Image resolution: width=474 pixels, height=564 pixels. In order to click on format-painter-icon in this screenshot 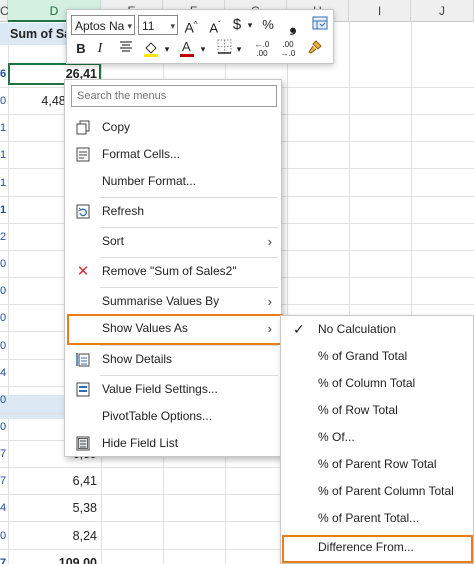, I will do `click(315, 49)`.